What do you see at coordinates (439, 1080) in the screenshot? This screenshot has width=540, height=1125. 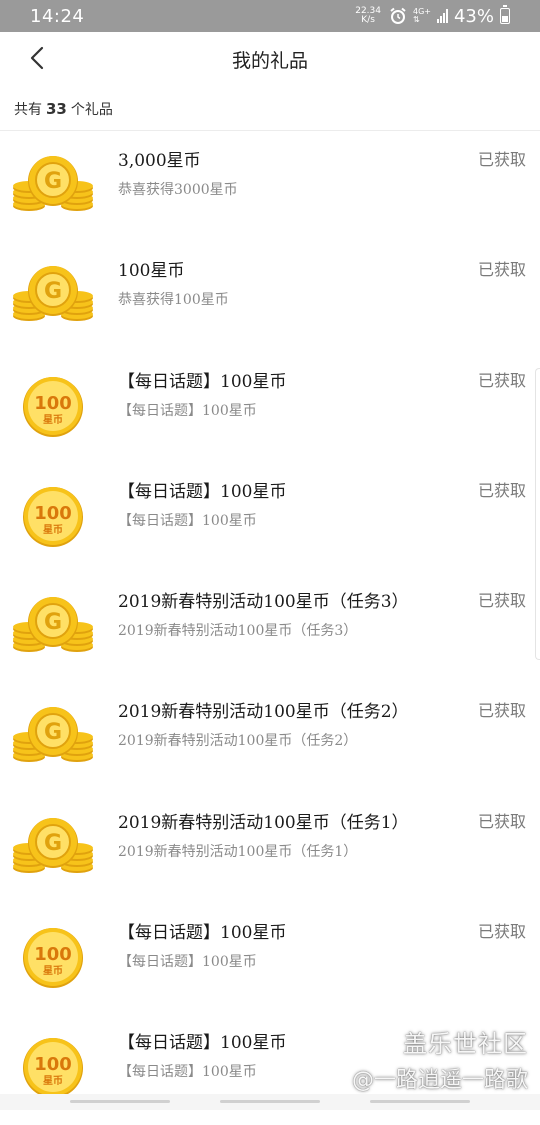 I see `watermark-user: @一路逍遥一路歌` at bounding box center [439, 1080].